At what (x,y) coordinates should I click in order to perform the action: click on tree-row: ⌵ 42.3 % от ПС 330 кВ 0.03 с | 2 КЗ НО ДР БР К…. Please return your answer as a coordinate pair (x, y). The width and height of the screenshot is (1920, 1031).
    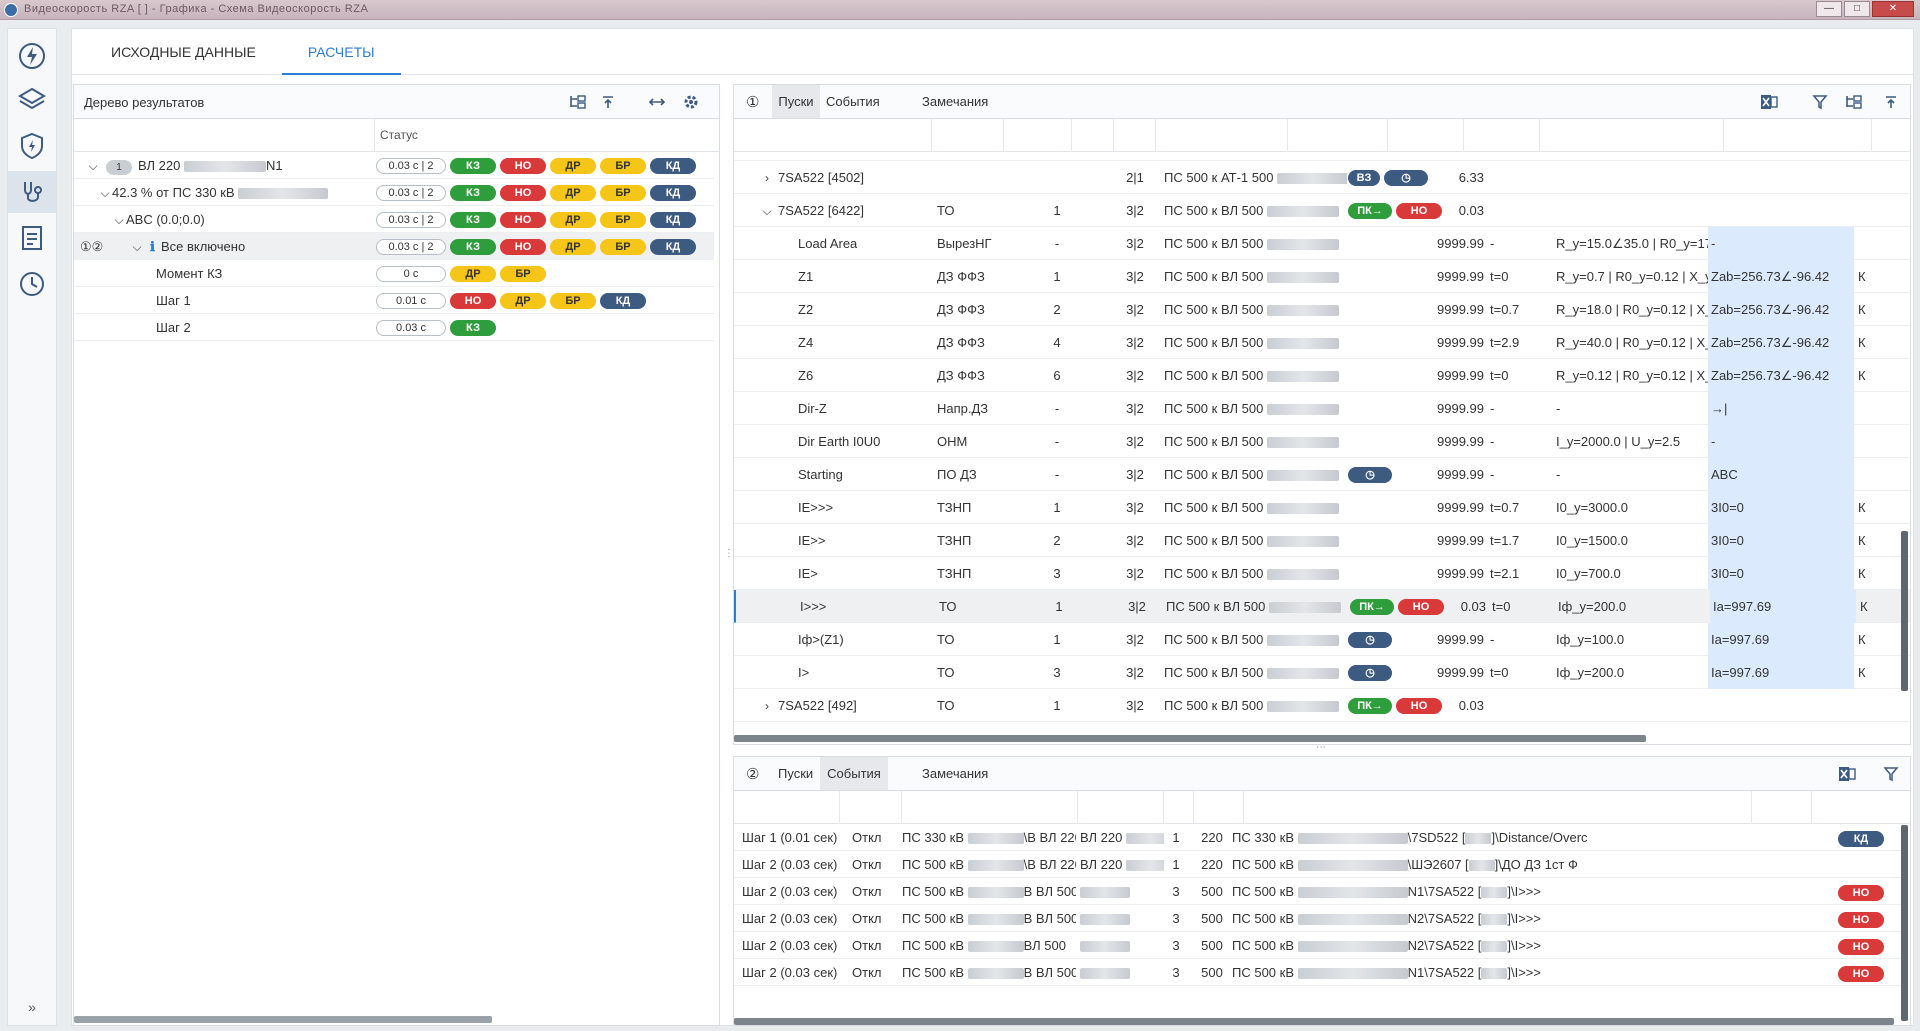
    Looking at the image, I should click on (394, 192).